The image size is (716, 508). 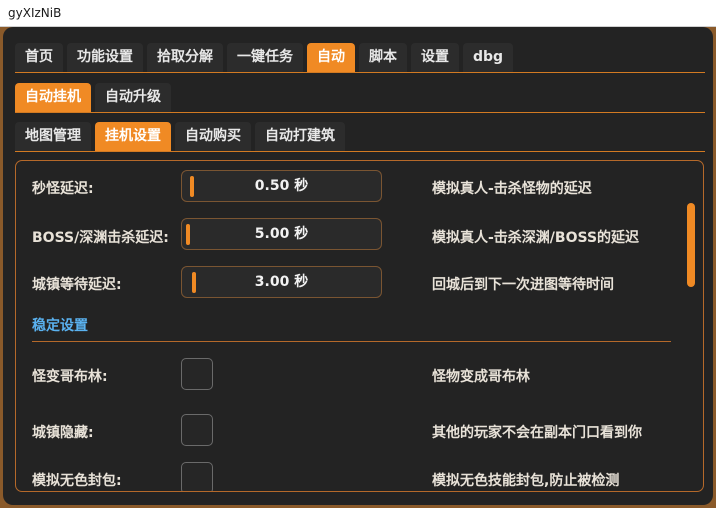 I want to click on goblin-transform-checkbox, so click(x=197, y=374).